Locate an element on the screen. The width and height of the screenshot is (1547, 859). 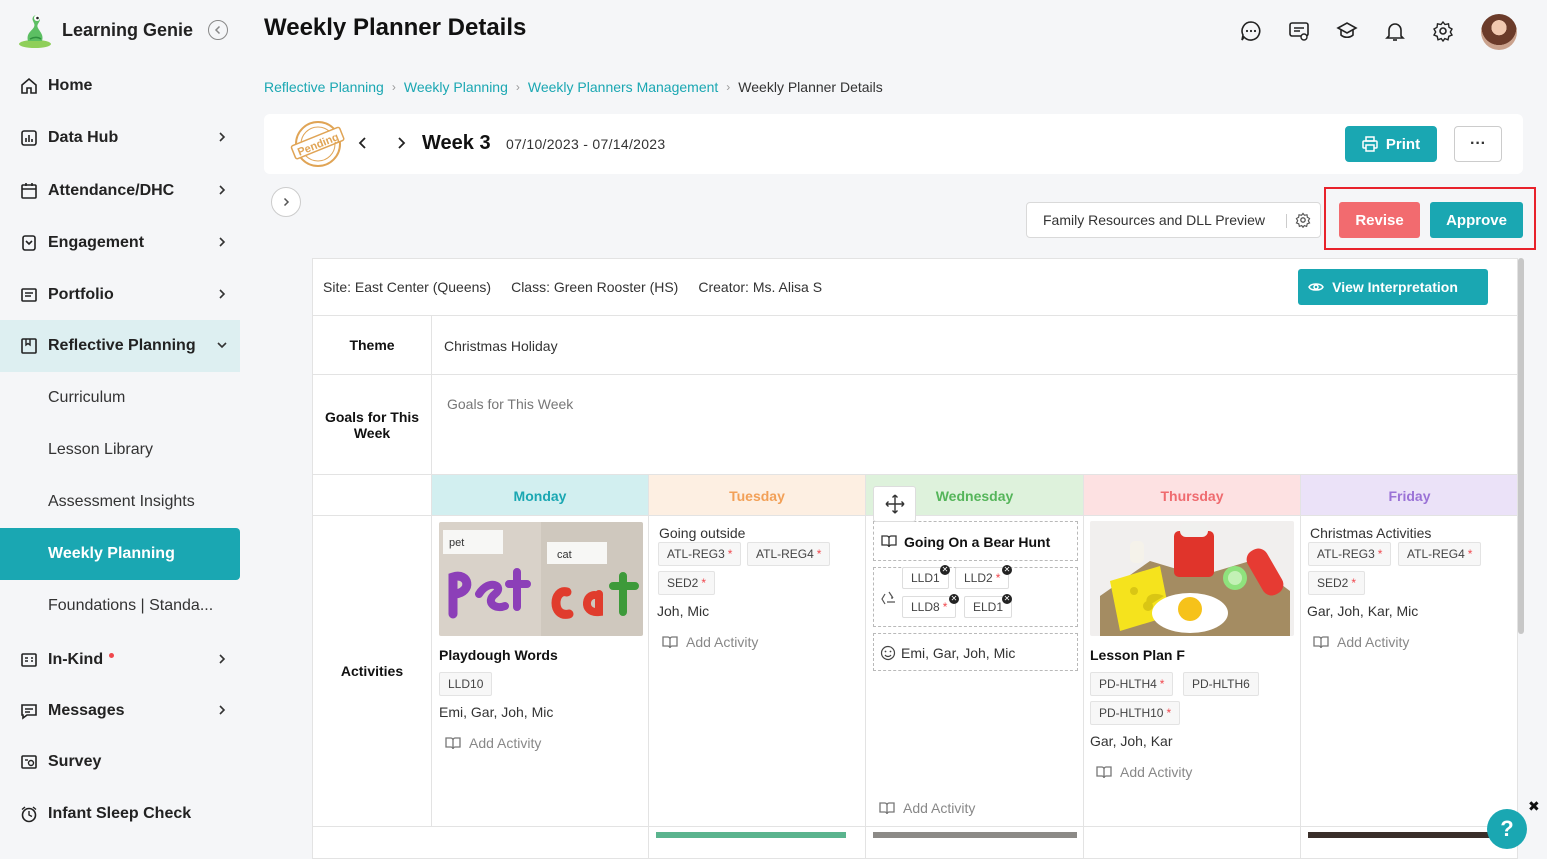
family-resources-preview-button: Family Resources and DLL Preview is located at coordinates (1173, 220).